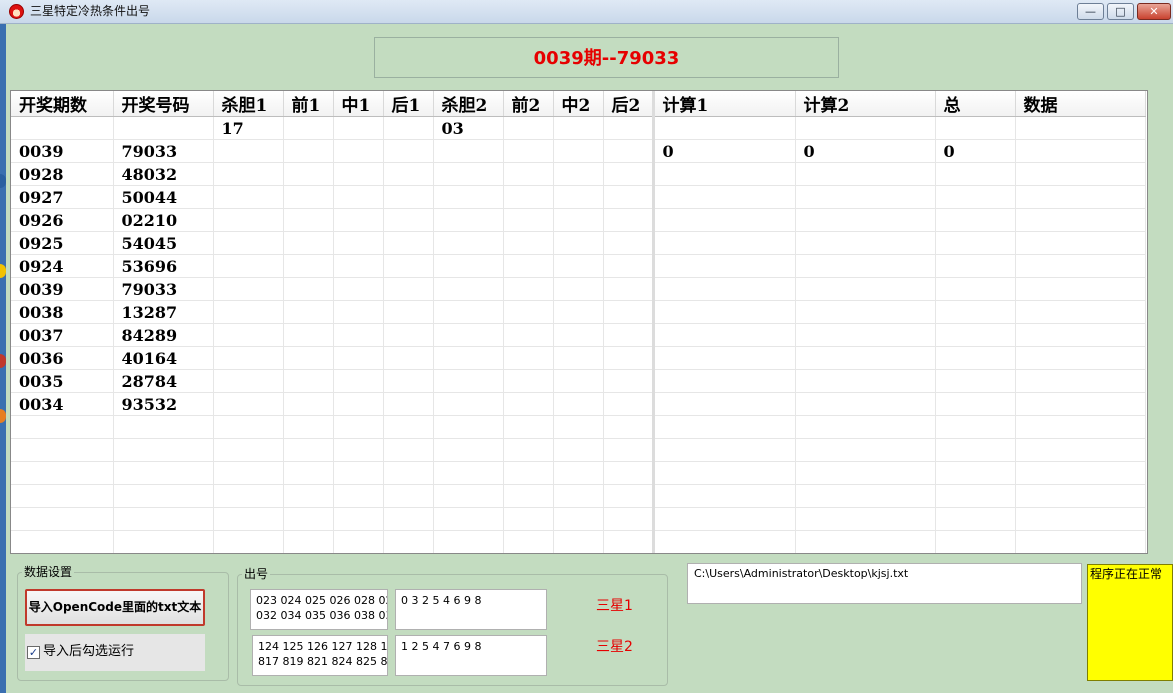  I want to click on grid-row: 0926 02210, so click(578, 220).